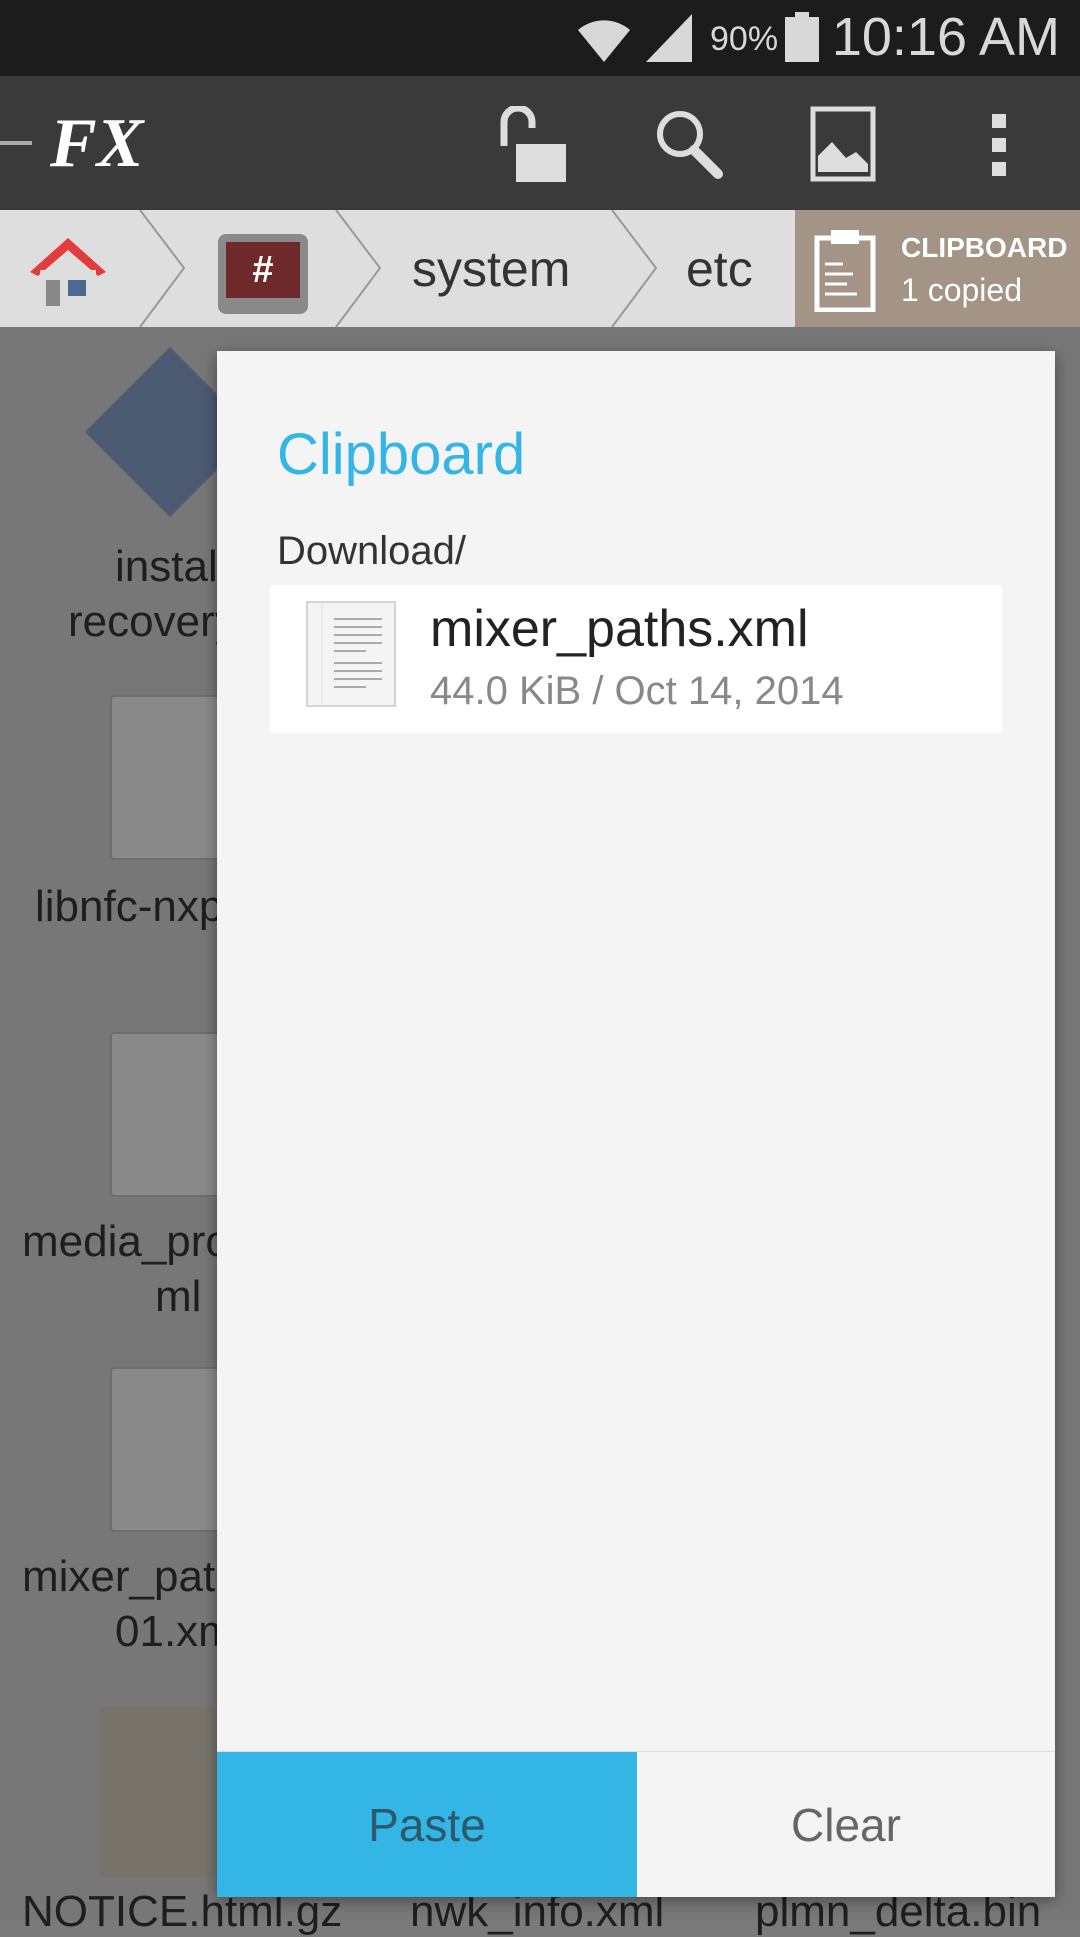  I want to click on file-label: mixer_pat, so click(118, 1577).